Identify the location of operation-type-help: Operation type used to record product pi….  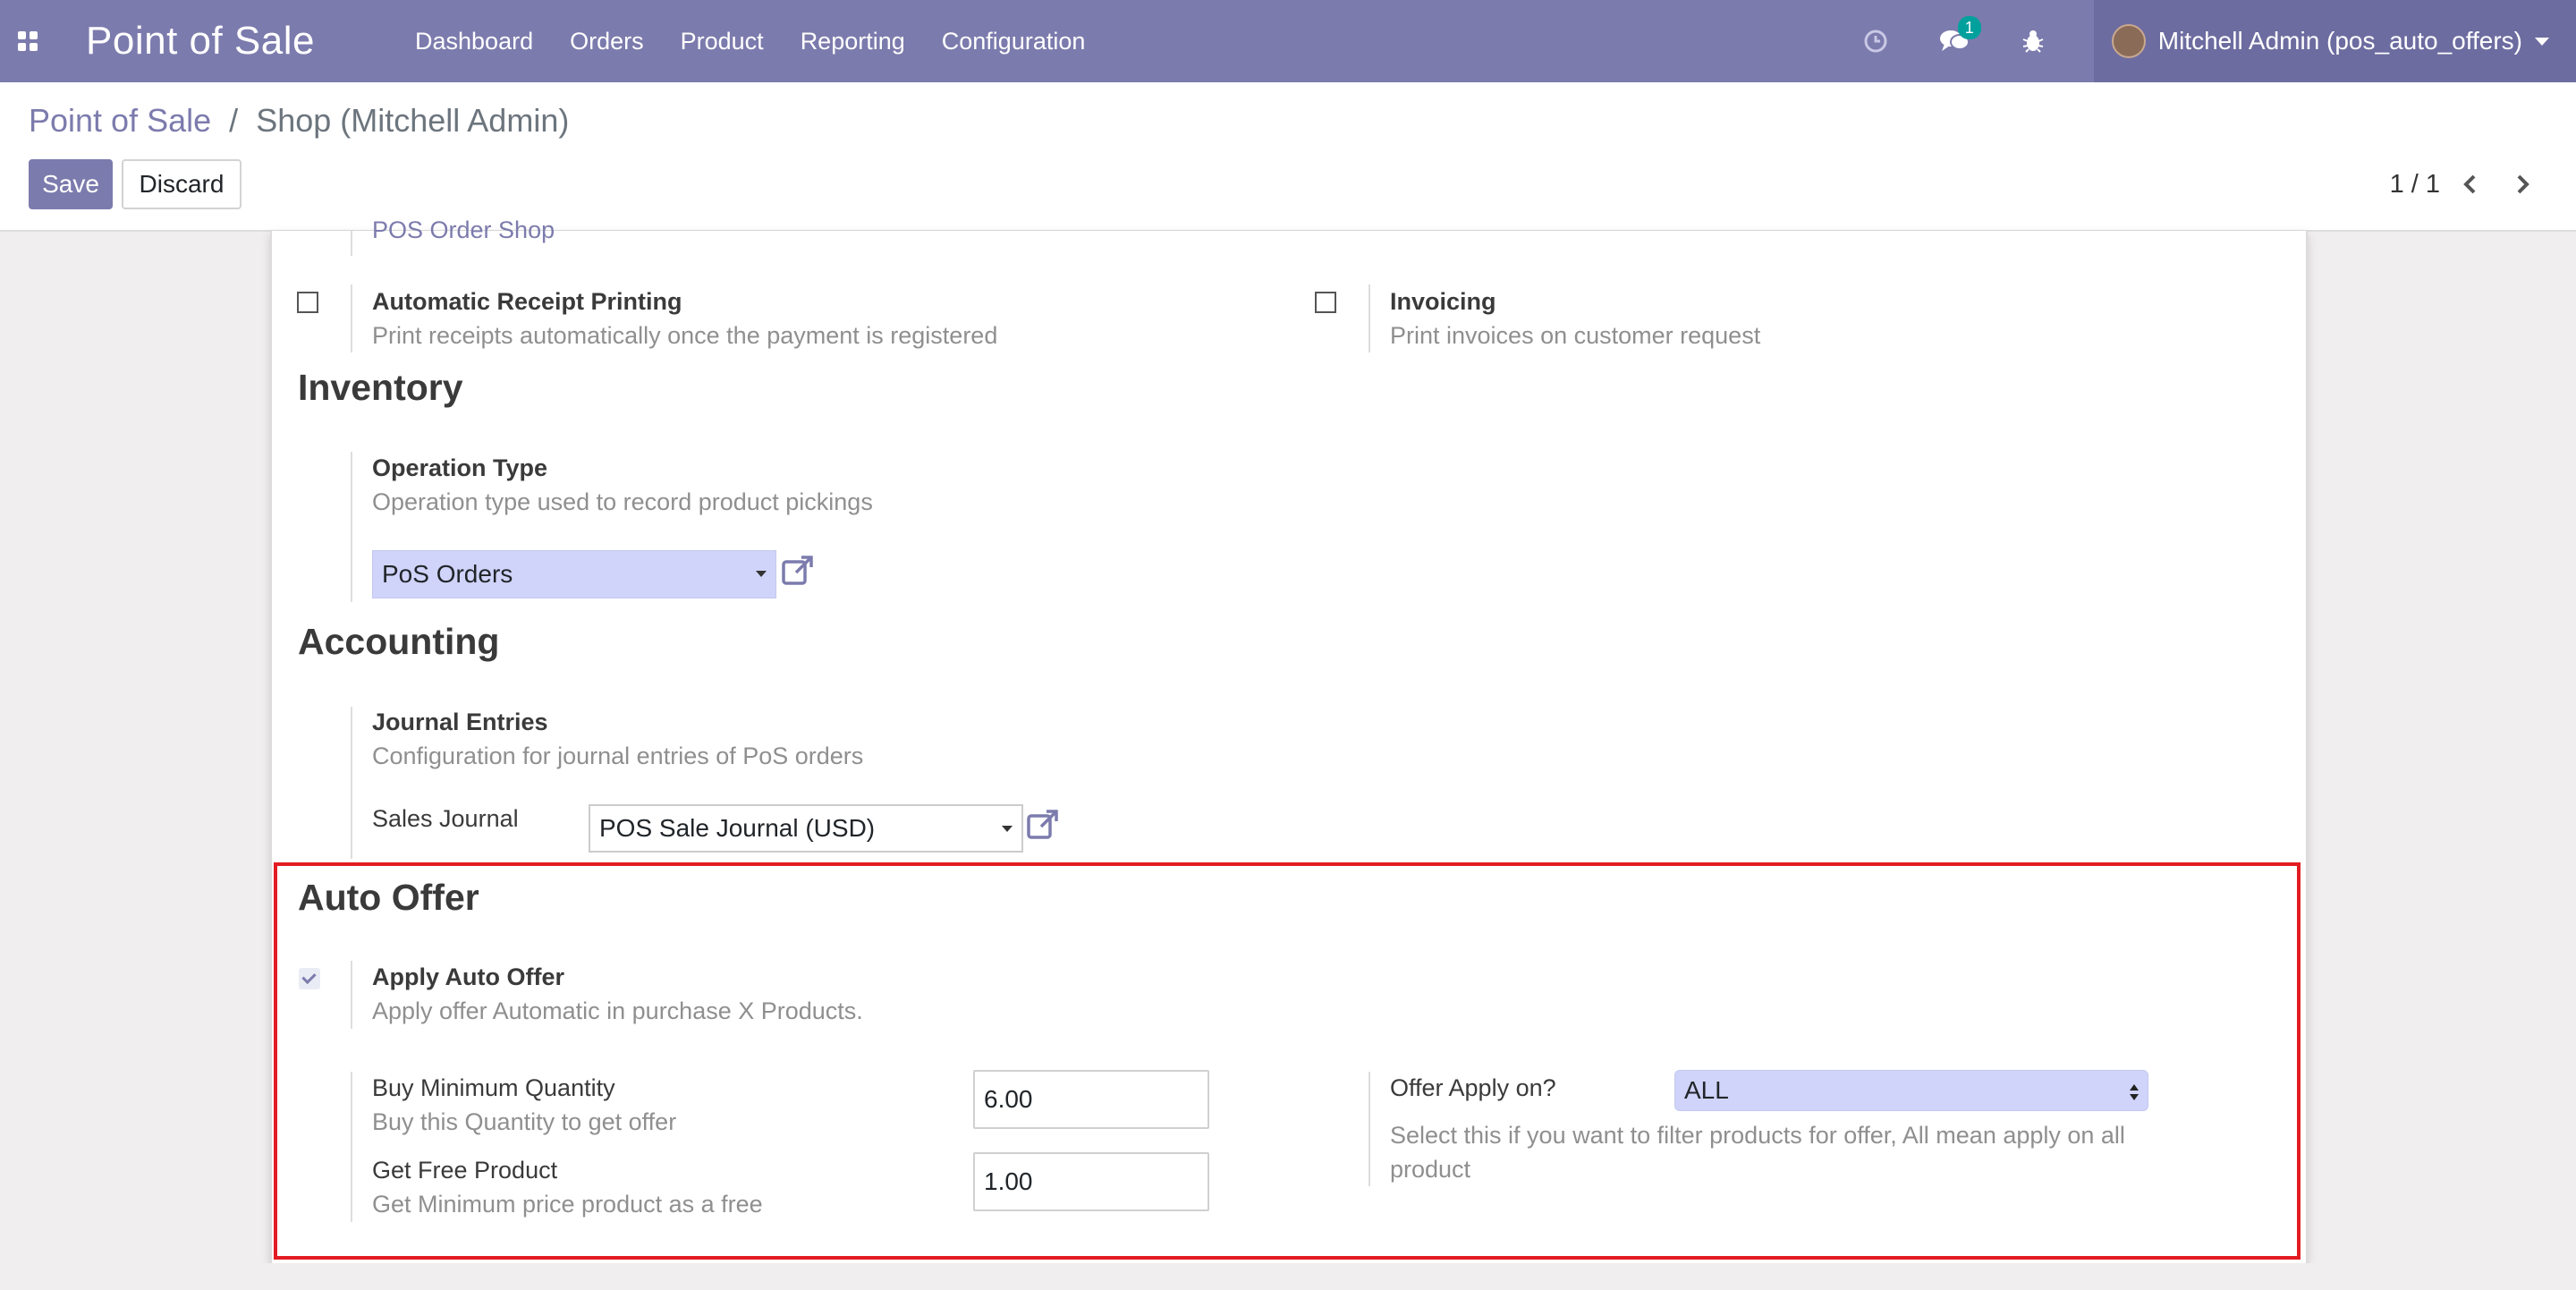
(622, 501).